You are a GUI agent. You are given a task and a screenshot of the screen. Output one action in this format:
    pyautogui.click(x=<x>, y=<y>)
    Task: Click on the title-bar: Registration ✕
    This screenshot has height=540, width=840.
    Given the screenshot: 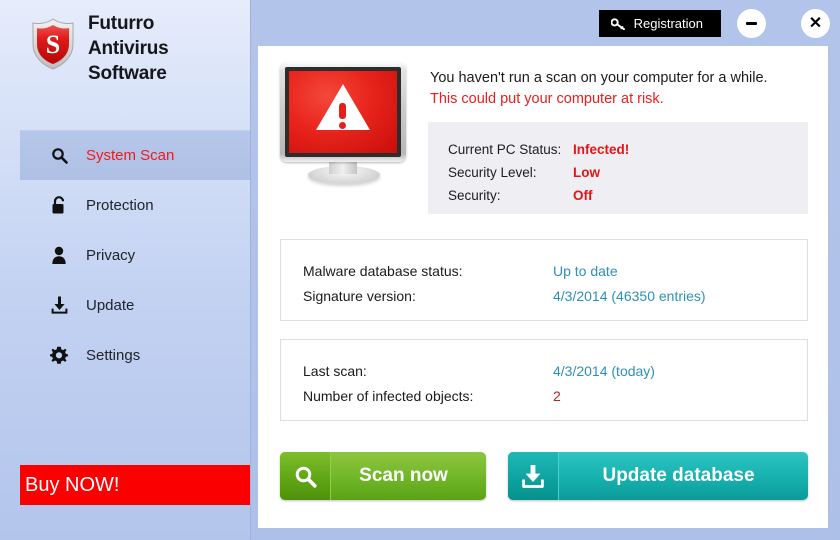 What is the action you would take?
    pyautogui.click(x=545, y=23)
    